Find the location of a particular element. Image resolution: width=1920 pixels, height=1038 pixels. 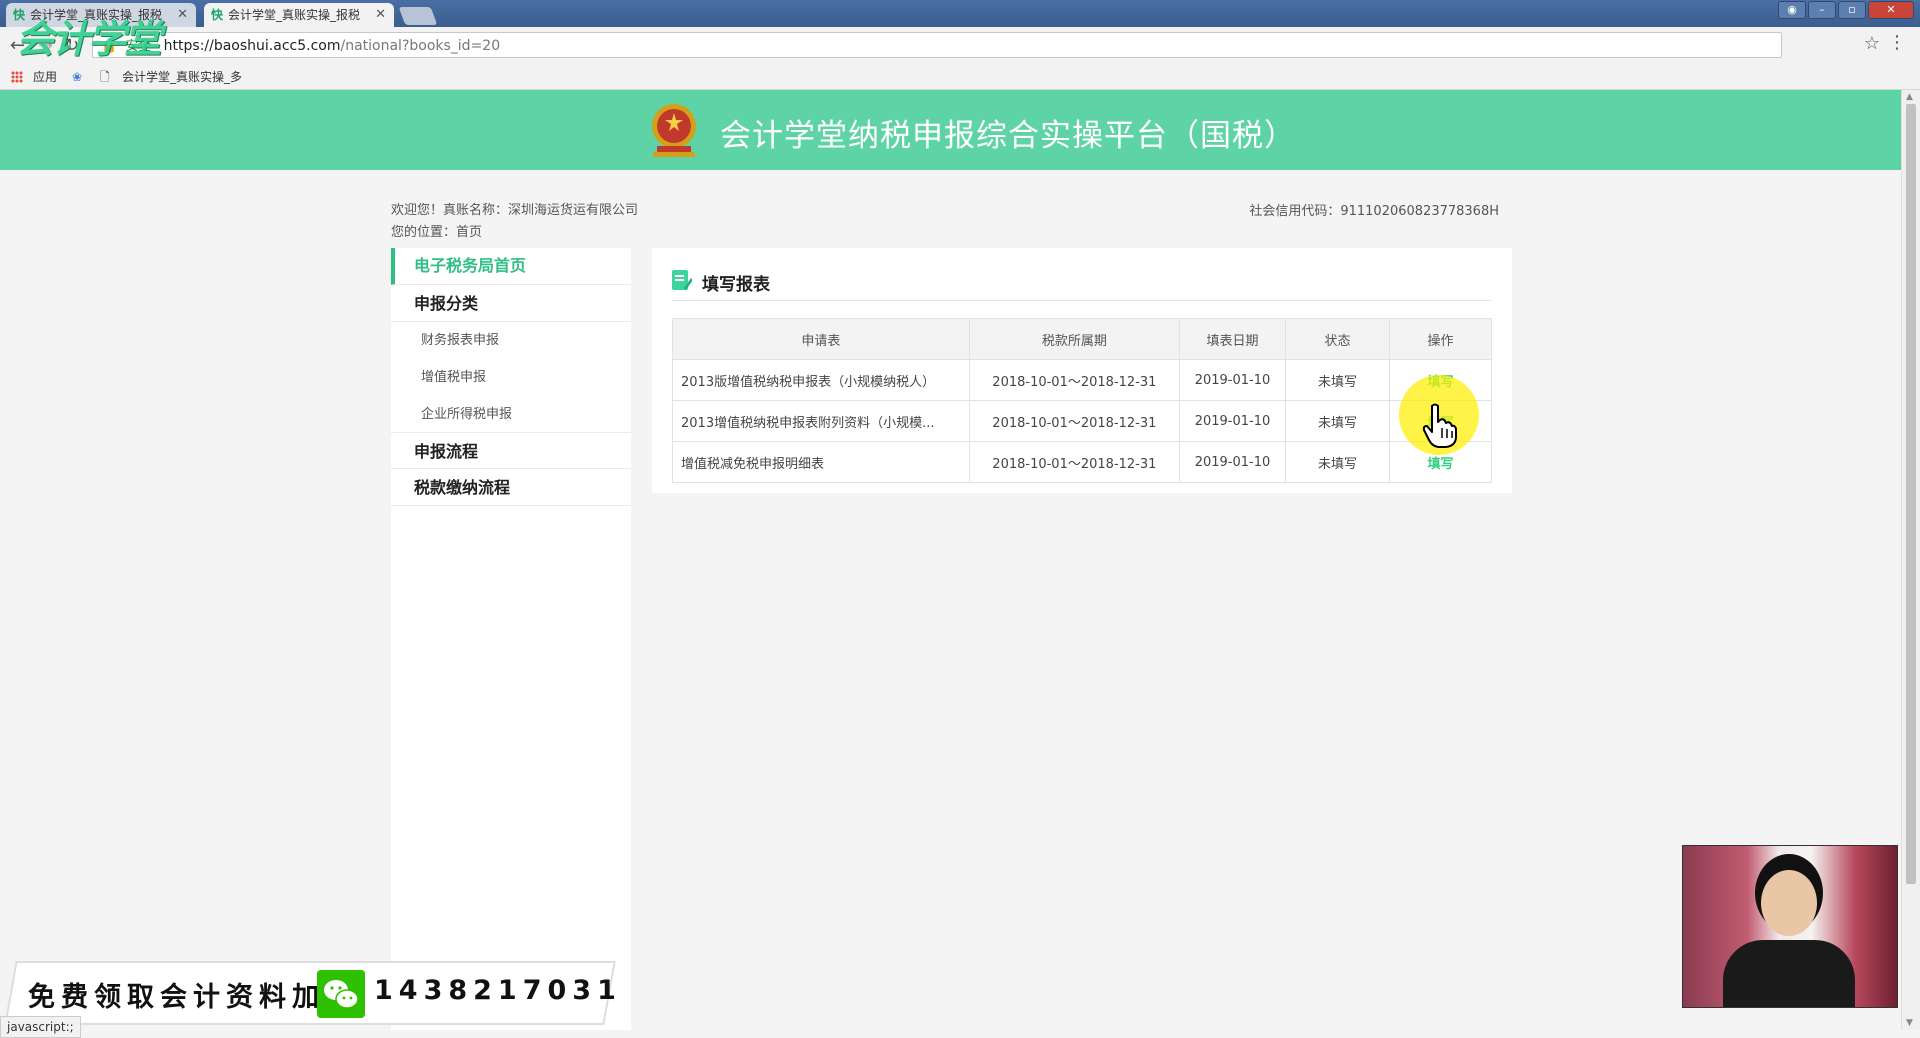

scroll-up-icon: ▲ is located at coordinates (1909, 97).